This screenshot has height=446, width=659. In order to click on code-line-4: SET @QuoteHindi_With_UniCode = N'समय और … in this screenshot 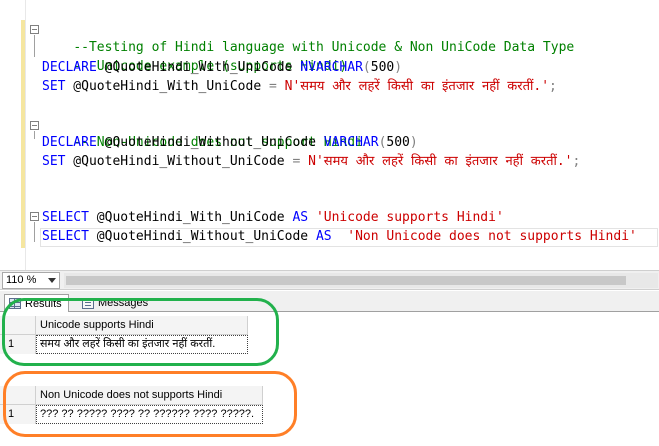, I will do `click(299, 87)`.